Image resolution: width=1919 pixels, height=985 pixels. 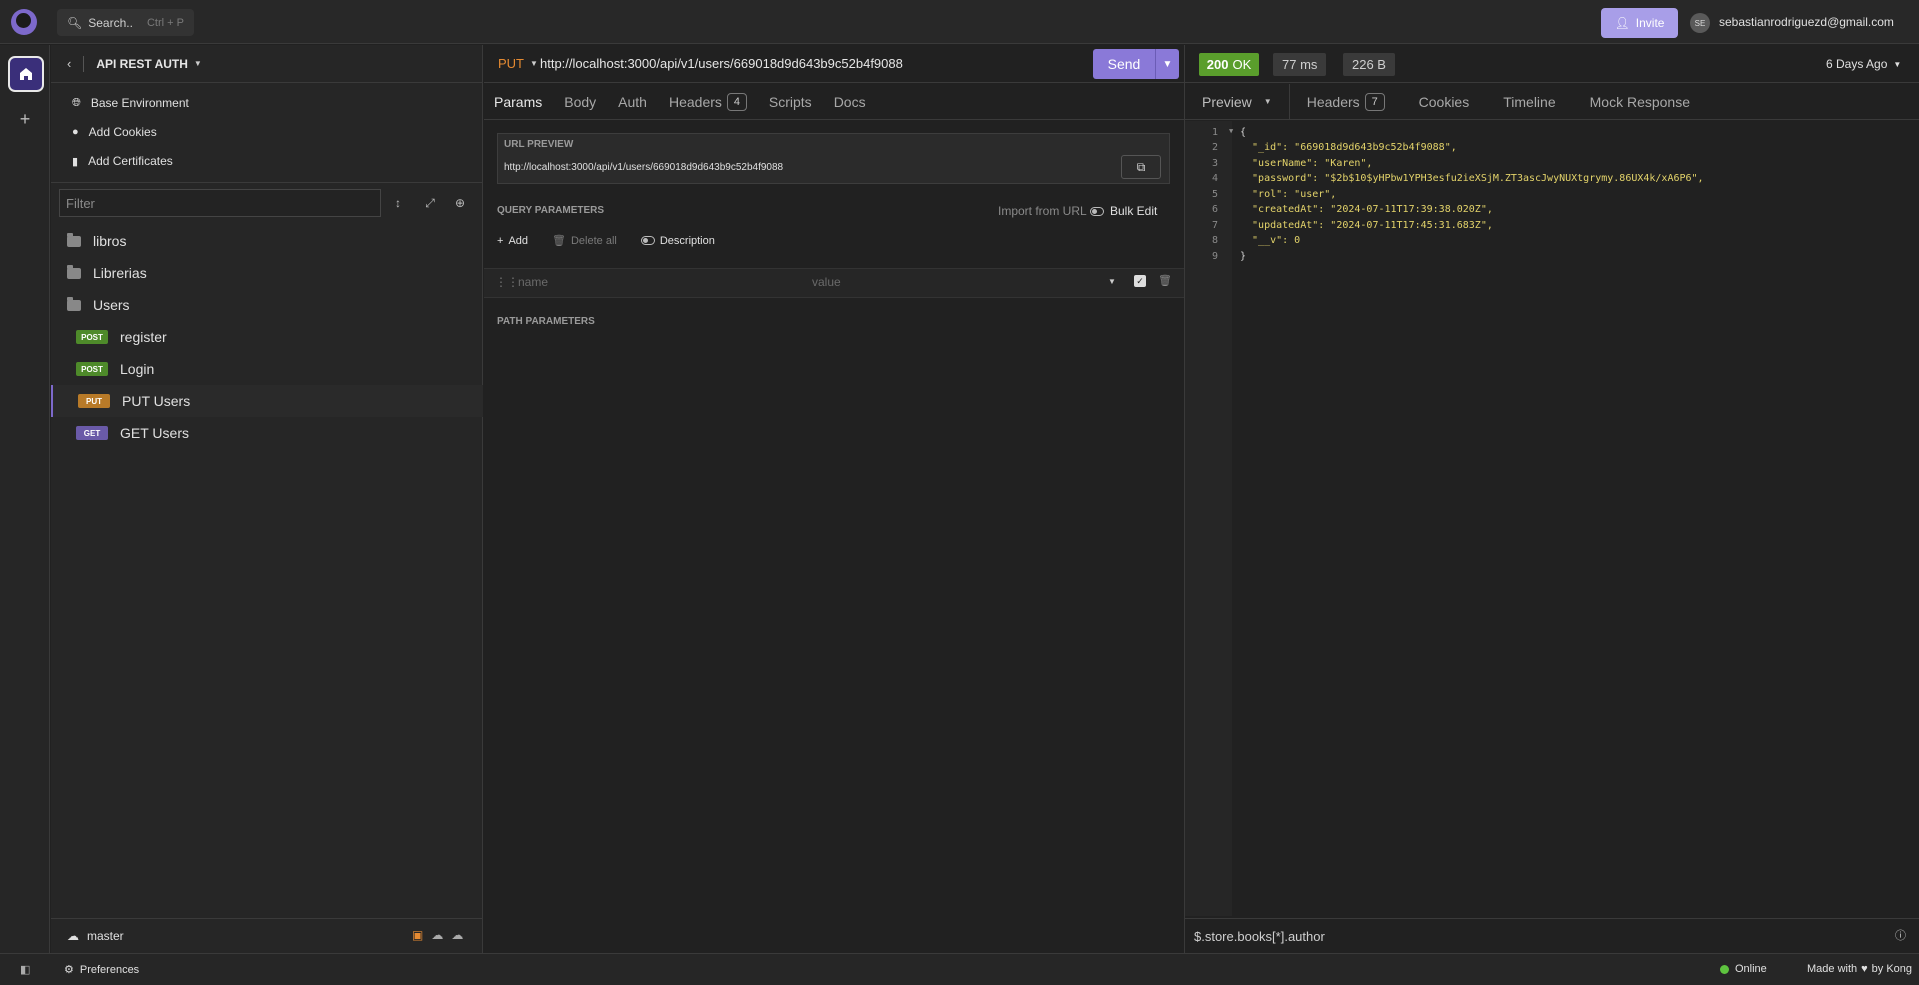 What do you see at coordinates (154, 433) in the screenshot?
I see `tree-item-label: GET Users` at bounding box center [154, 433].